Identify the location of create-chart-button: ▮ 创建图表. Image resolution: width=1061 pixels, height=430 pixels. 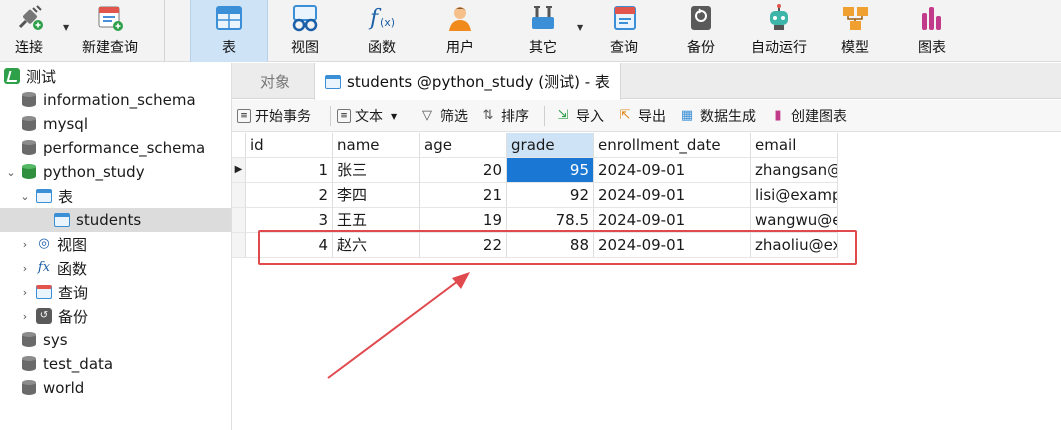
(808, 116).